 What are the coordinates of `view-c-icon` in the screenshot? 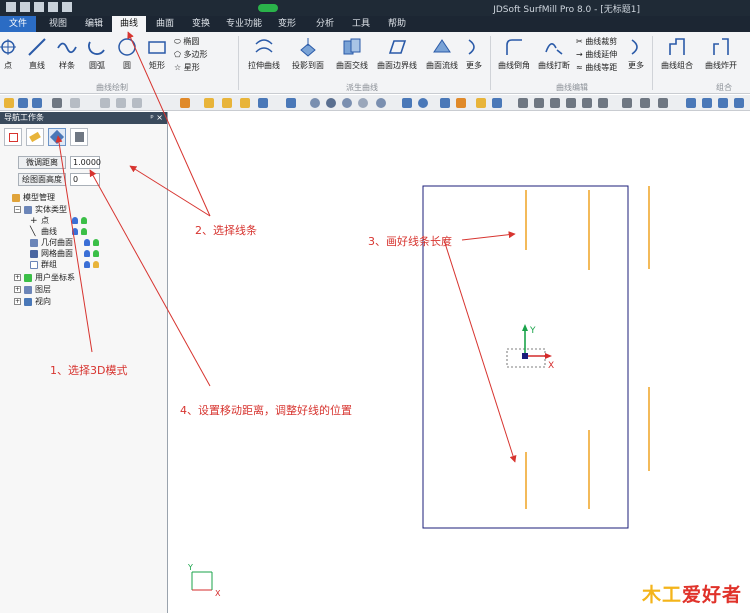 It's located at (723, 103).